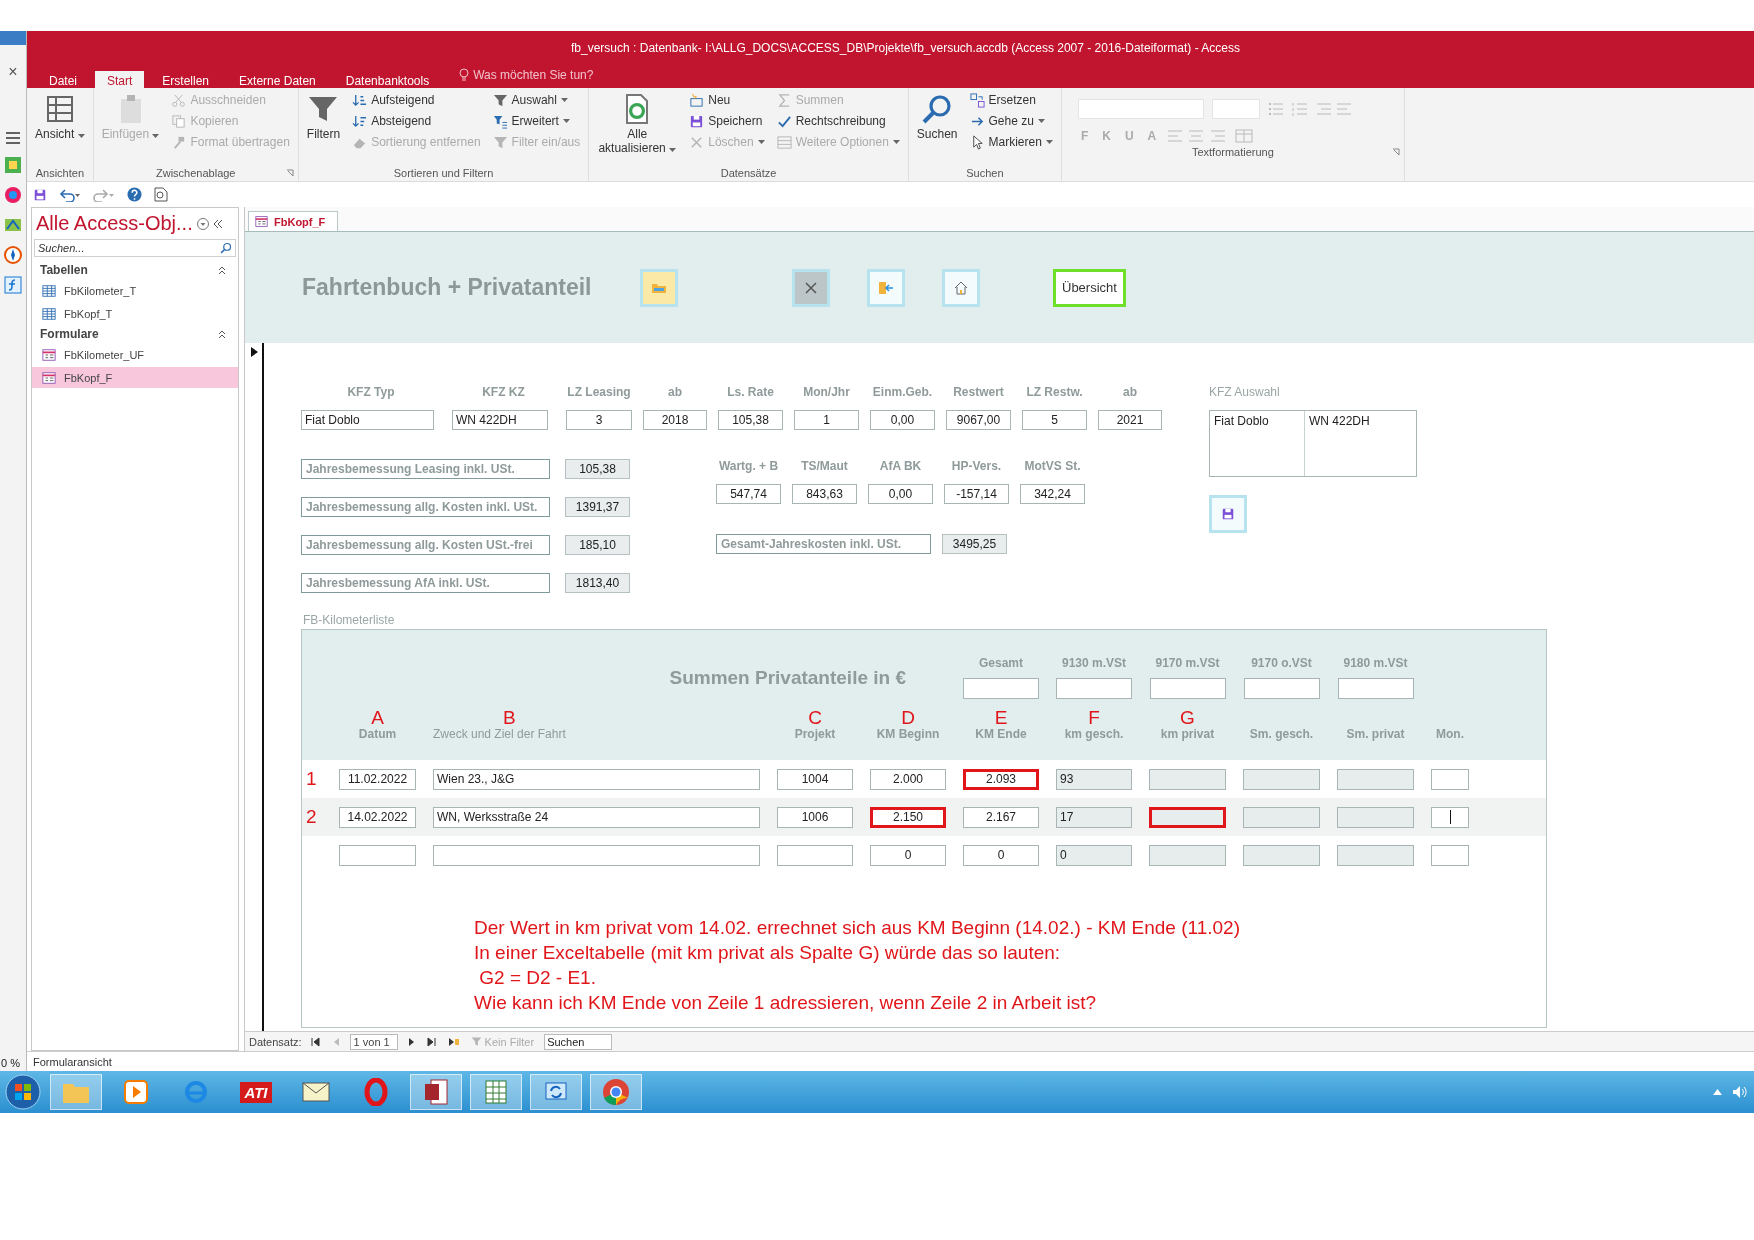 This screenshot has width=1754, height=1240. Describe the element at coordinates (416, 121) in the screenshot. I see `ribbon-button: Absteigend` at that location.